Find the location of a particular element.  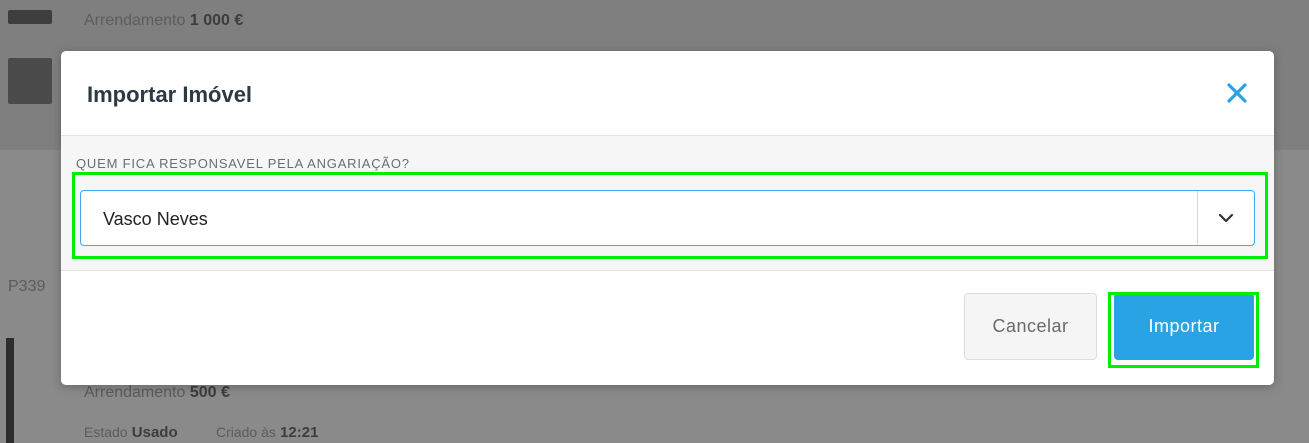

responsible-select: Vasco Neves is located at coordinates (667, 218).